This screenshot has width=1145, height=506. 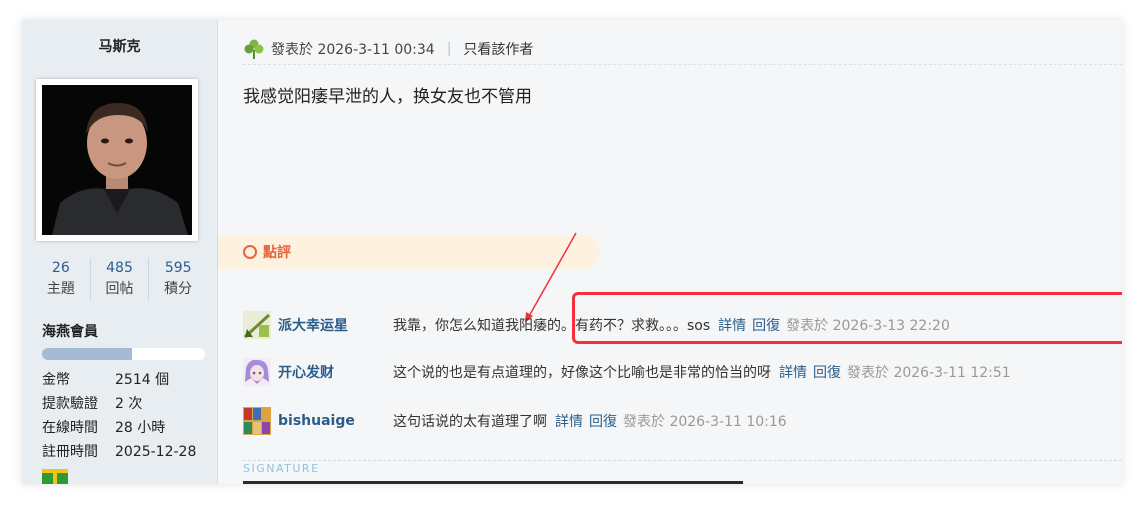 What do you see at coordinates (120, 268) in the screenshot?
I see `stat-replies-value: 485` at bounding box center [120, 268].